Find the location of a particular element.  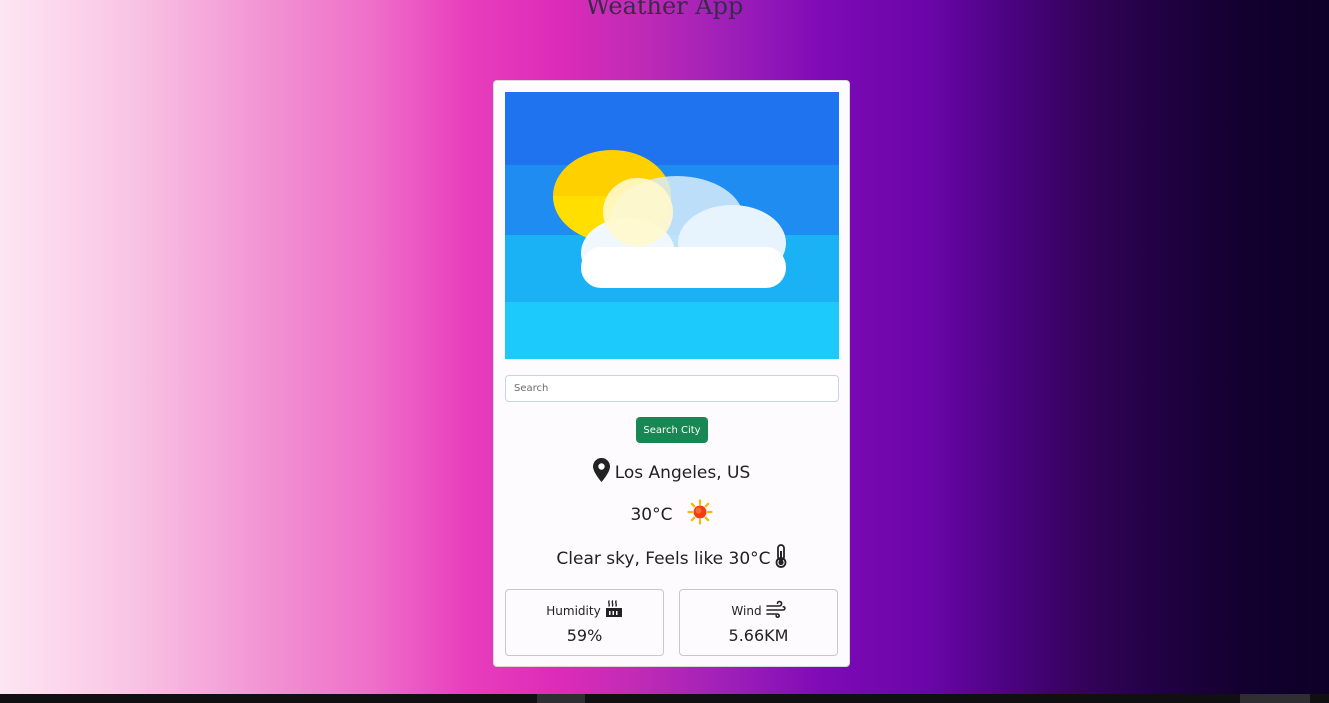

weather-description-row: Clear sky, Feels like 30°C is located at coordinates (671, 558).